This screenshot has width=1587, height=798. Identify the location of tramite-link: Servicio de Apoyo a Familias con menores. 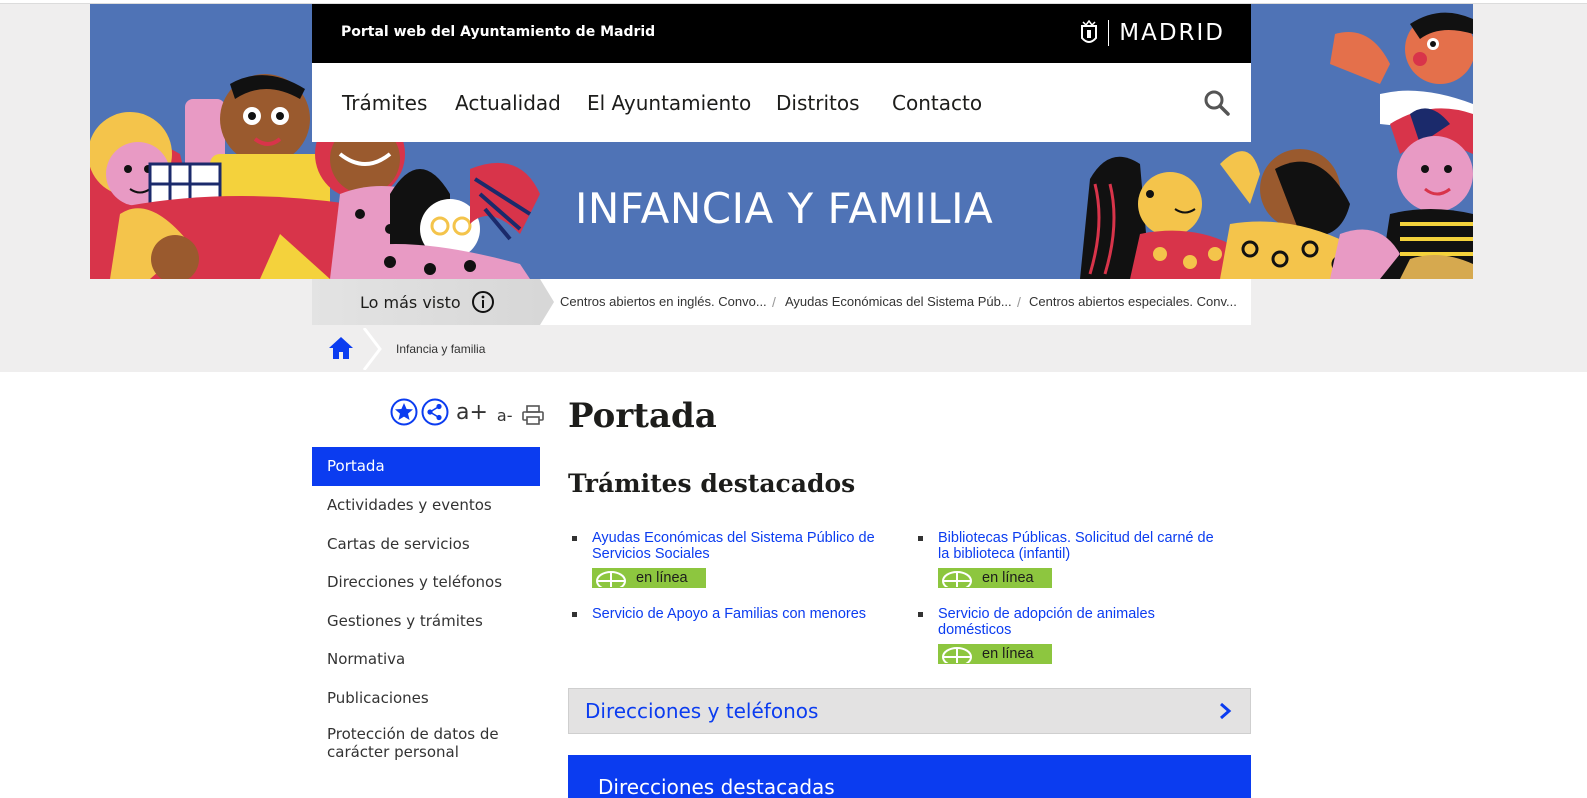
(737, 614).